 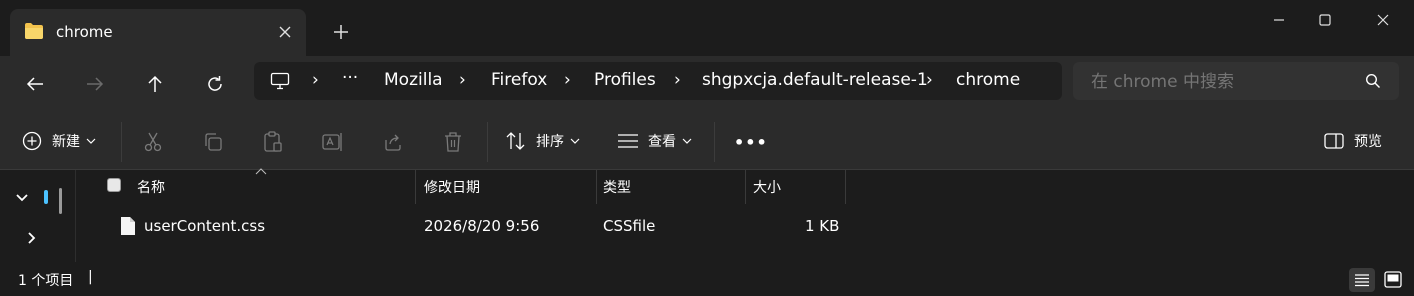 I want to click on column-header-type: 类型, so click(x=617, y=187).